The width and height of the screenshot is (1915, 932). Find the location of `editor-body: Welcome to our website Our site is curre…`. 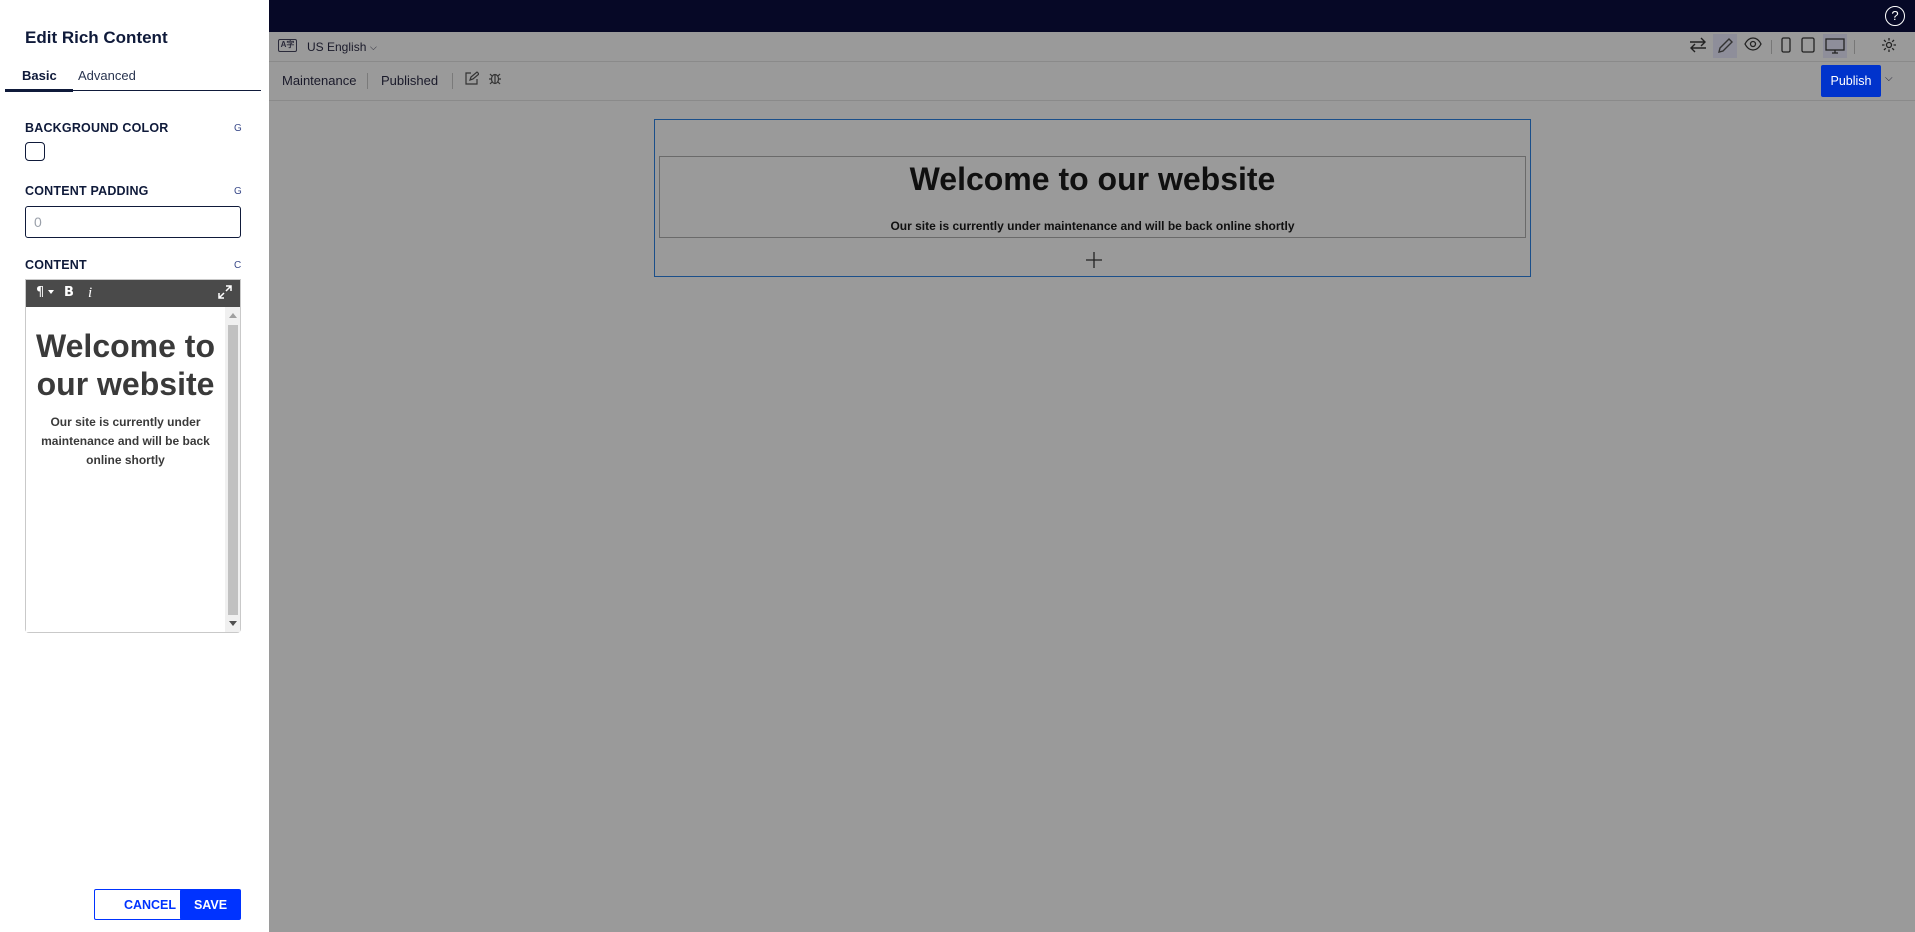

editor-body: Welcome to our website Our site is curre… is located at coordinates (125, 469).